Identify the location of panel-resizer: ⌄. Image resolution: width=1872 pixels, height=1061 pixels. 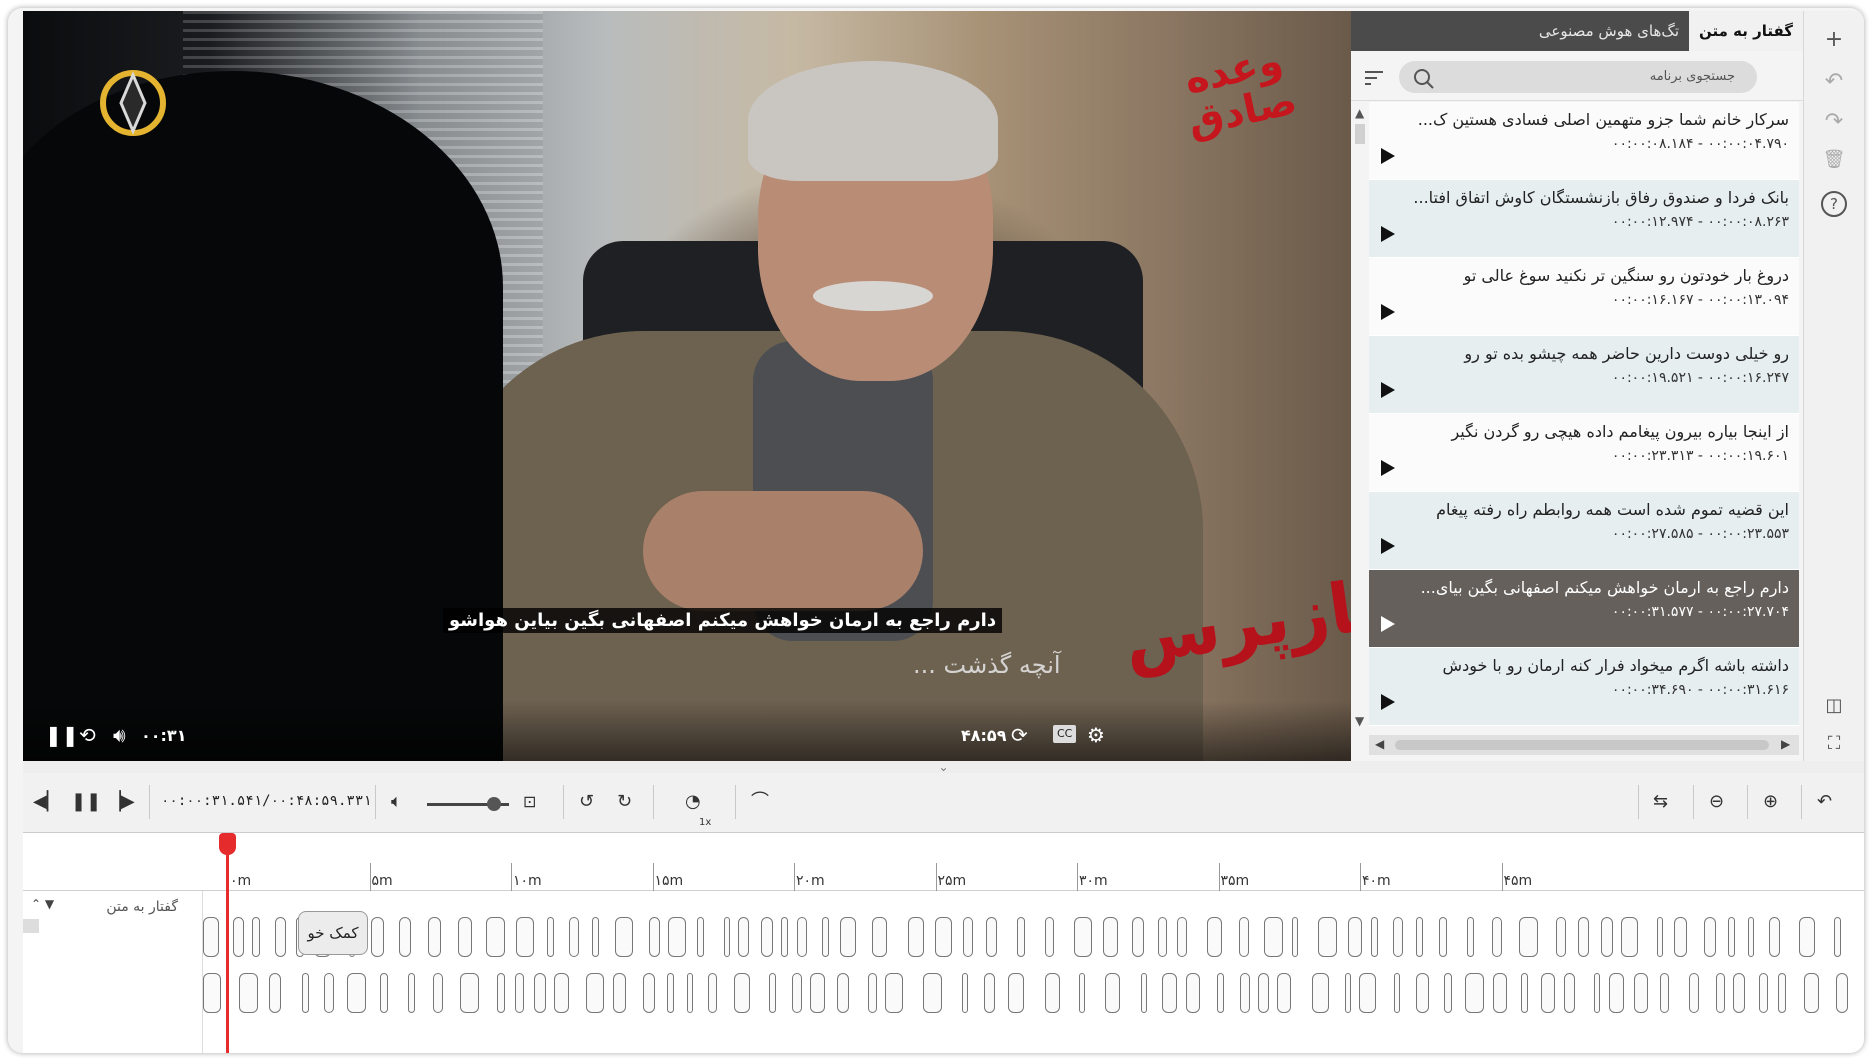
(943, 767).